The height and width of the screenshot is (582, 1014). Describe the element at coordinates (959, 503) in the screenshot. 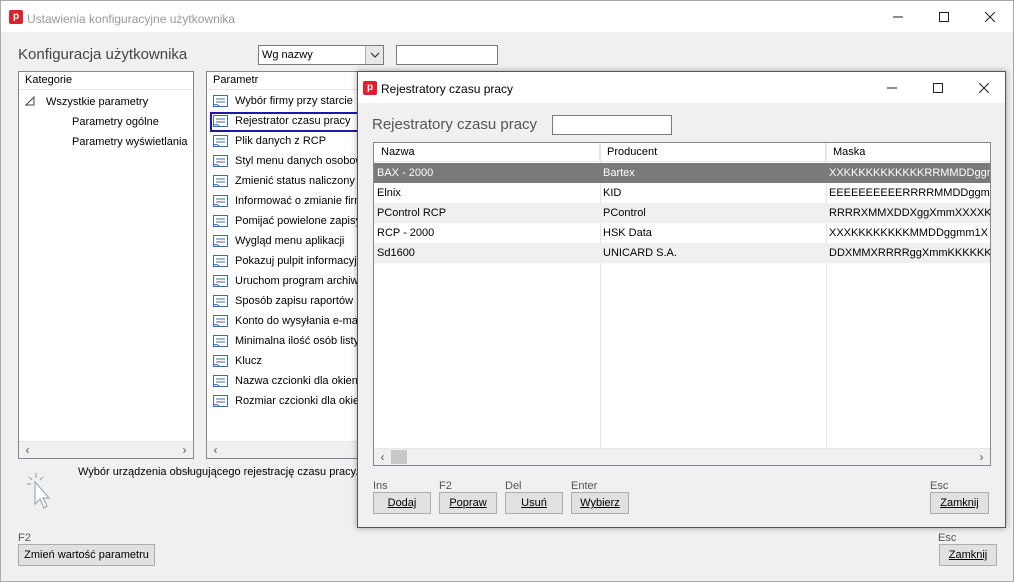

I see `dialog-close-button: Zamknij` at that location.